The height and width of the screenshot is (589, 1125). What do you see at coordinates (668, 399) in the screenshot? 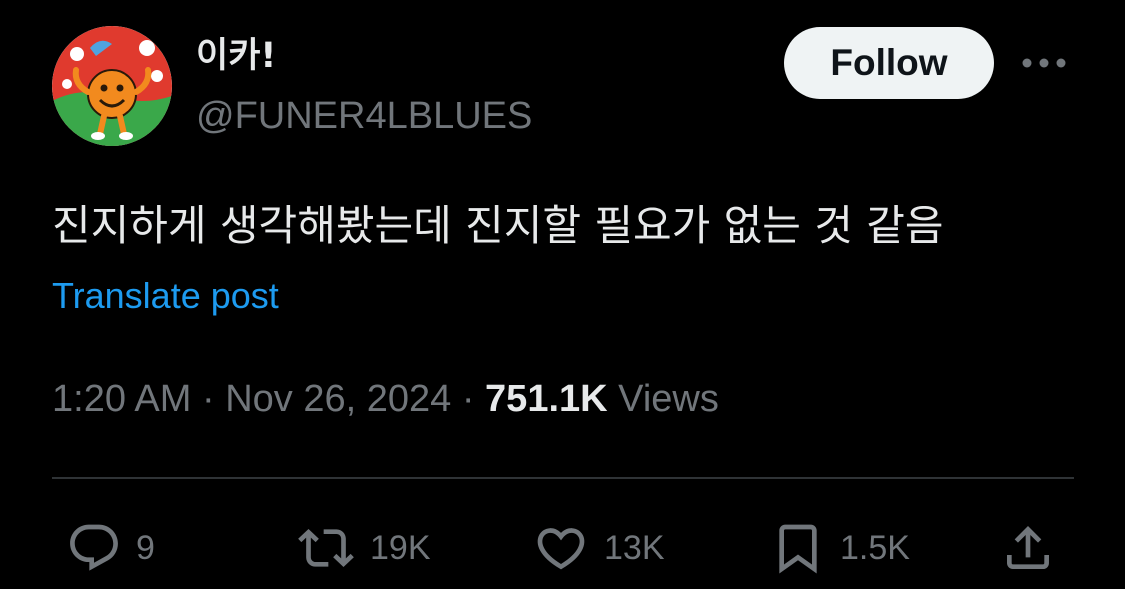
I see `views-label: Views` at bounding box center [668, 399].